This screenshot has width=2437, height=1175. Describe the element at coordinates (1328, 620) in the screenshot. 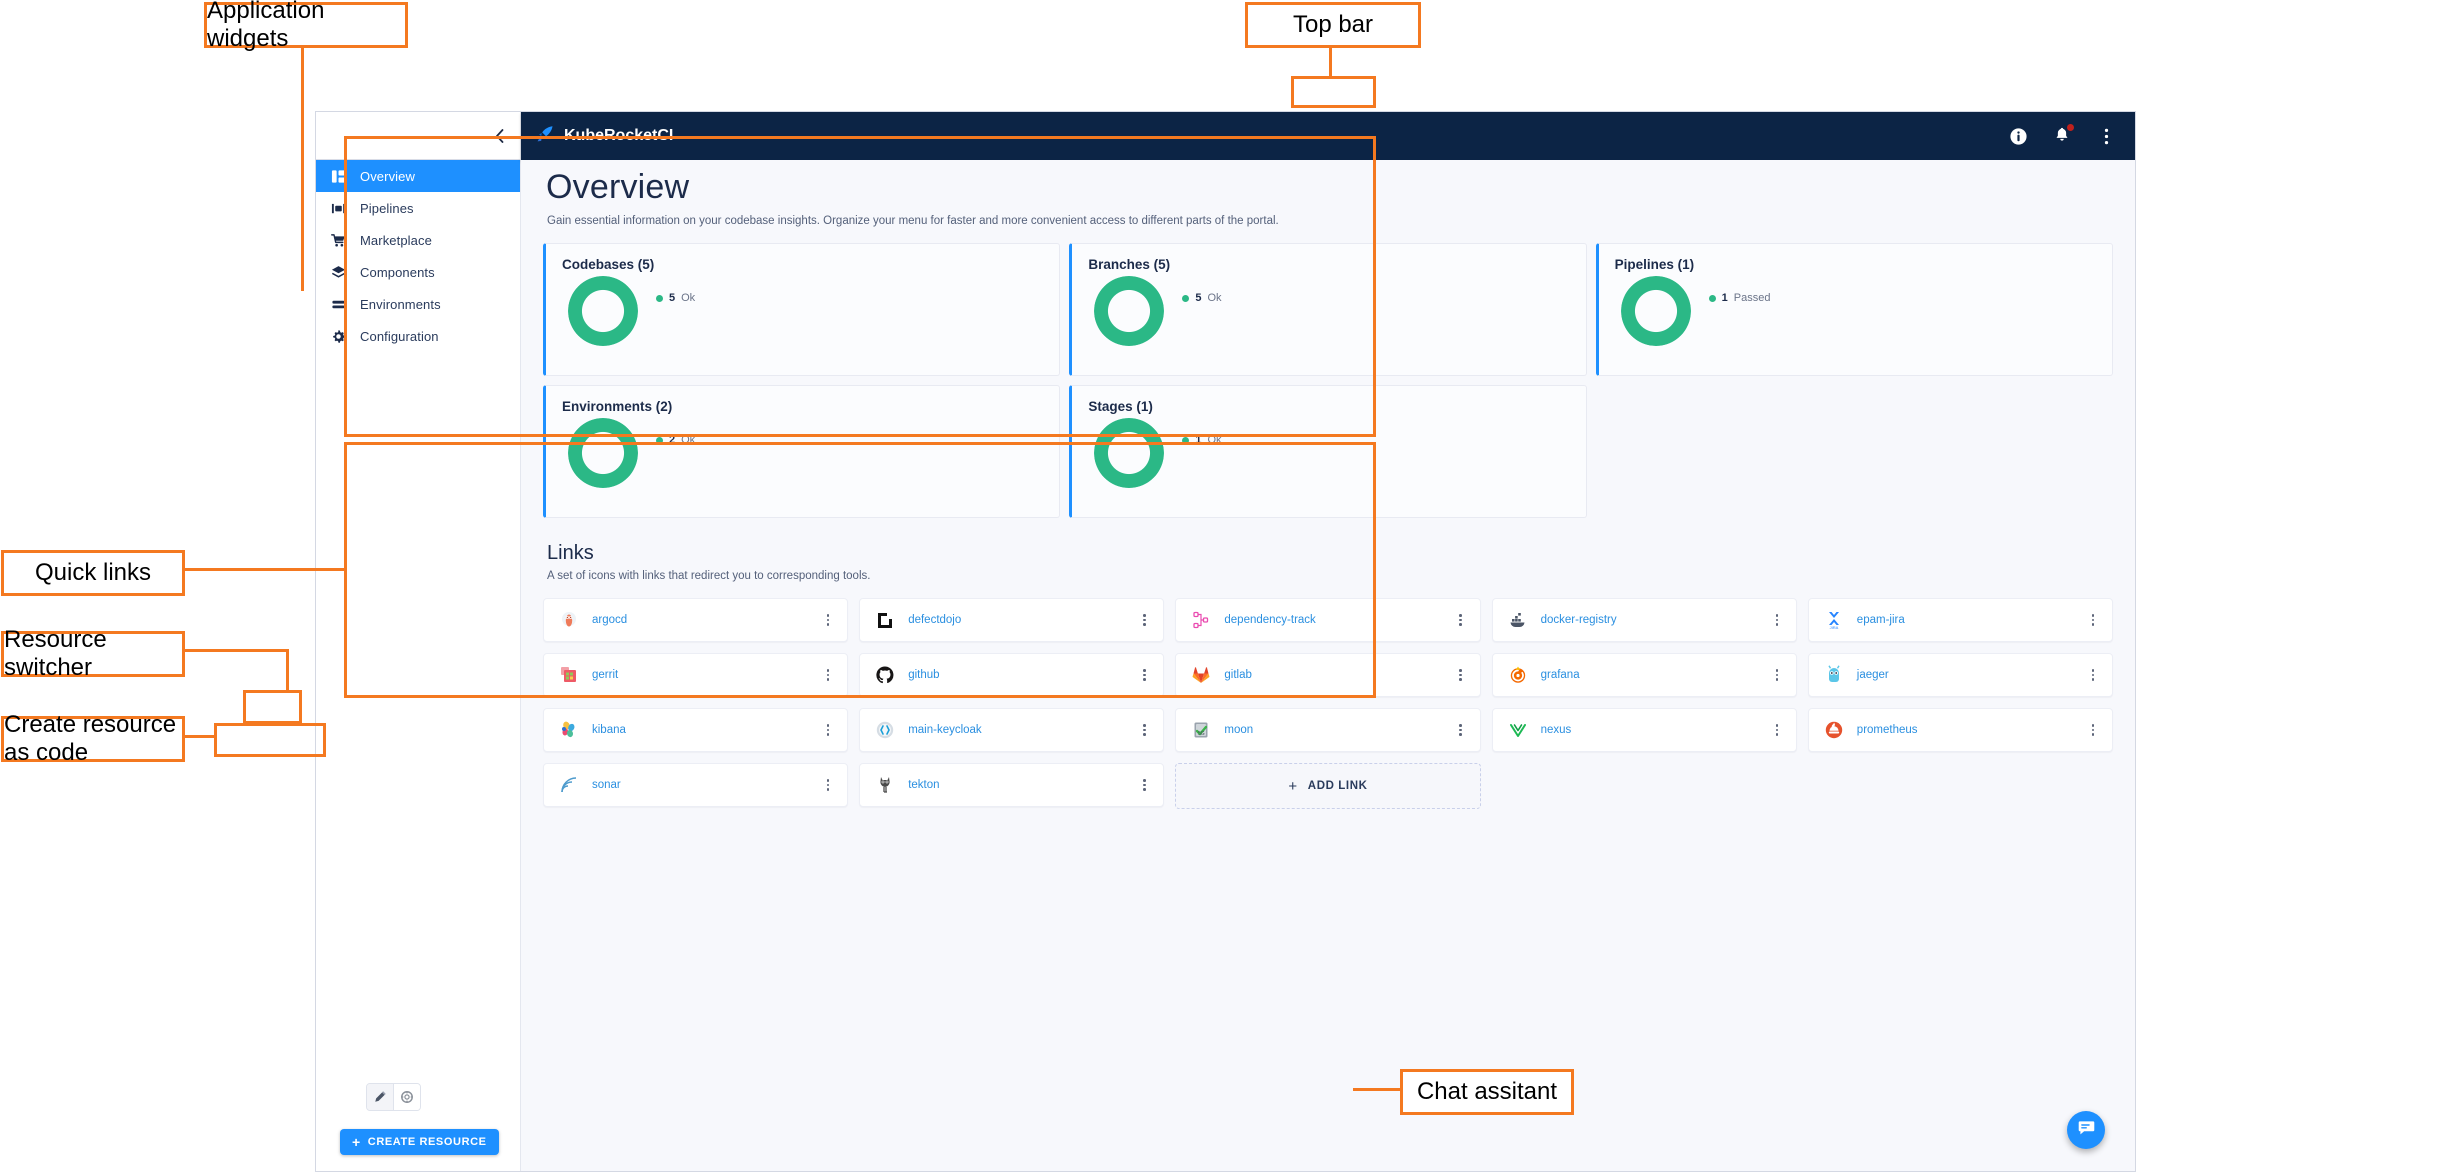

I see `link-card-dependency-track: dependency-track` at that location.